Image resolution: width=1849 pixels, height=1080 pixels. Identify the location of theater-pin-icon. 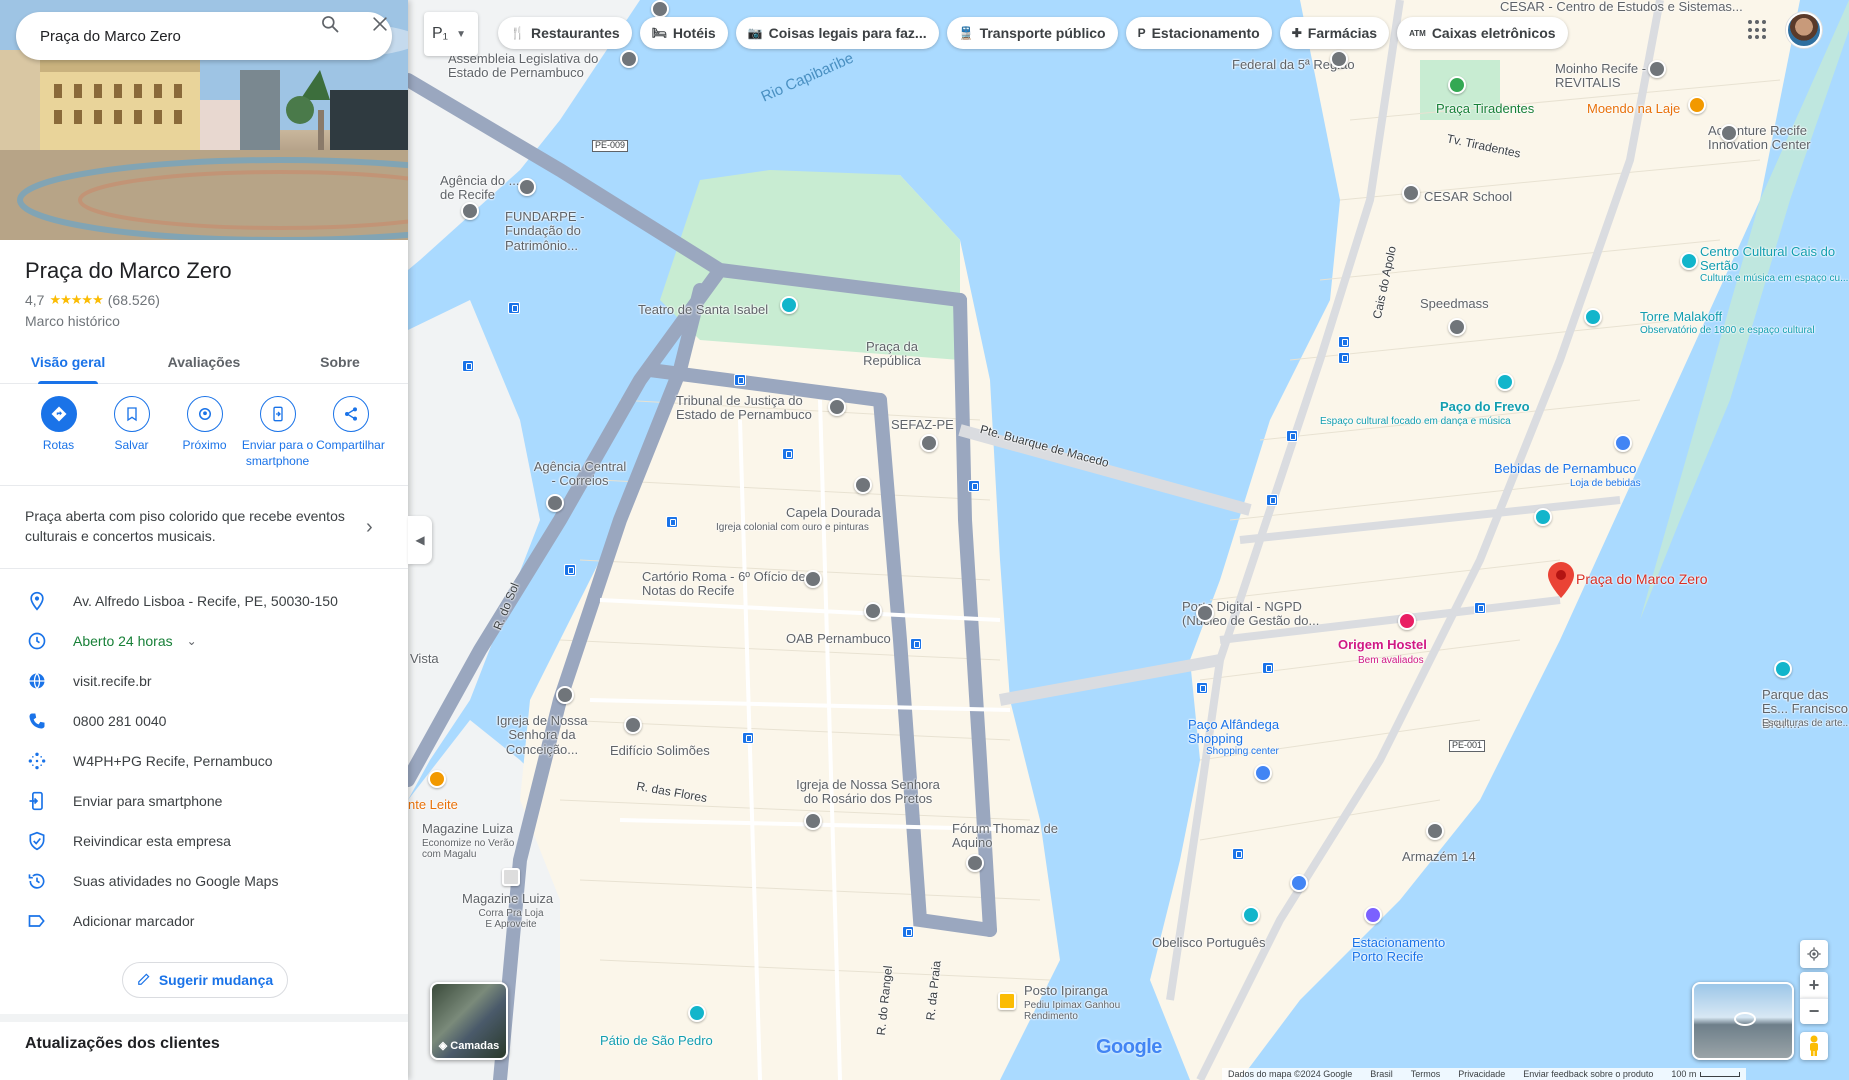
(789, 305).